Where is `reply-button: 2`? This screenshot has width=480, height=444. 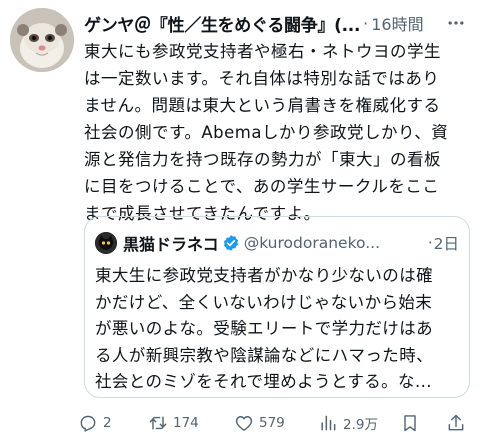 reply-button: 2 is located at coordinates (95, 423).